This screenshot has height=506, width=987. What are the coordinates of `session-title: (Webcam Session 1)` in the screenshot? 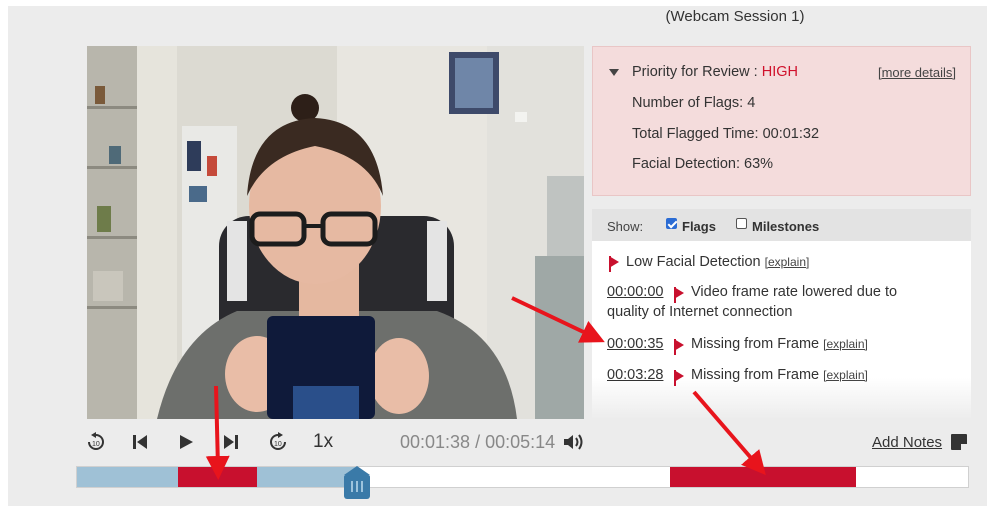 It's located at (735, 16).